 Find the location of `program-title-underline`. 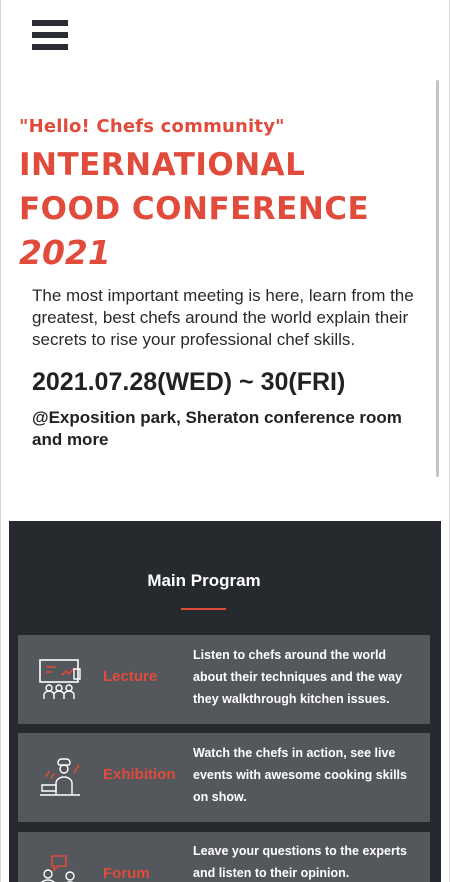

program-title-underline is located at coordinates (203, 609).